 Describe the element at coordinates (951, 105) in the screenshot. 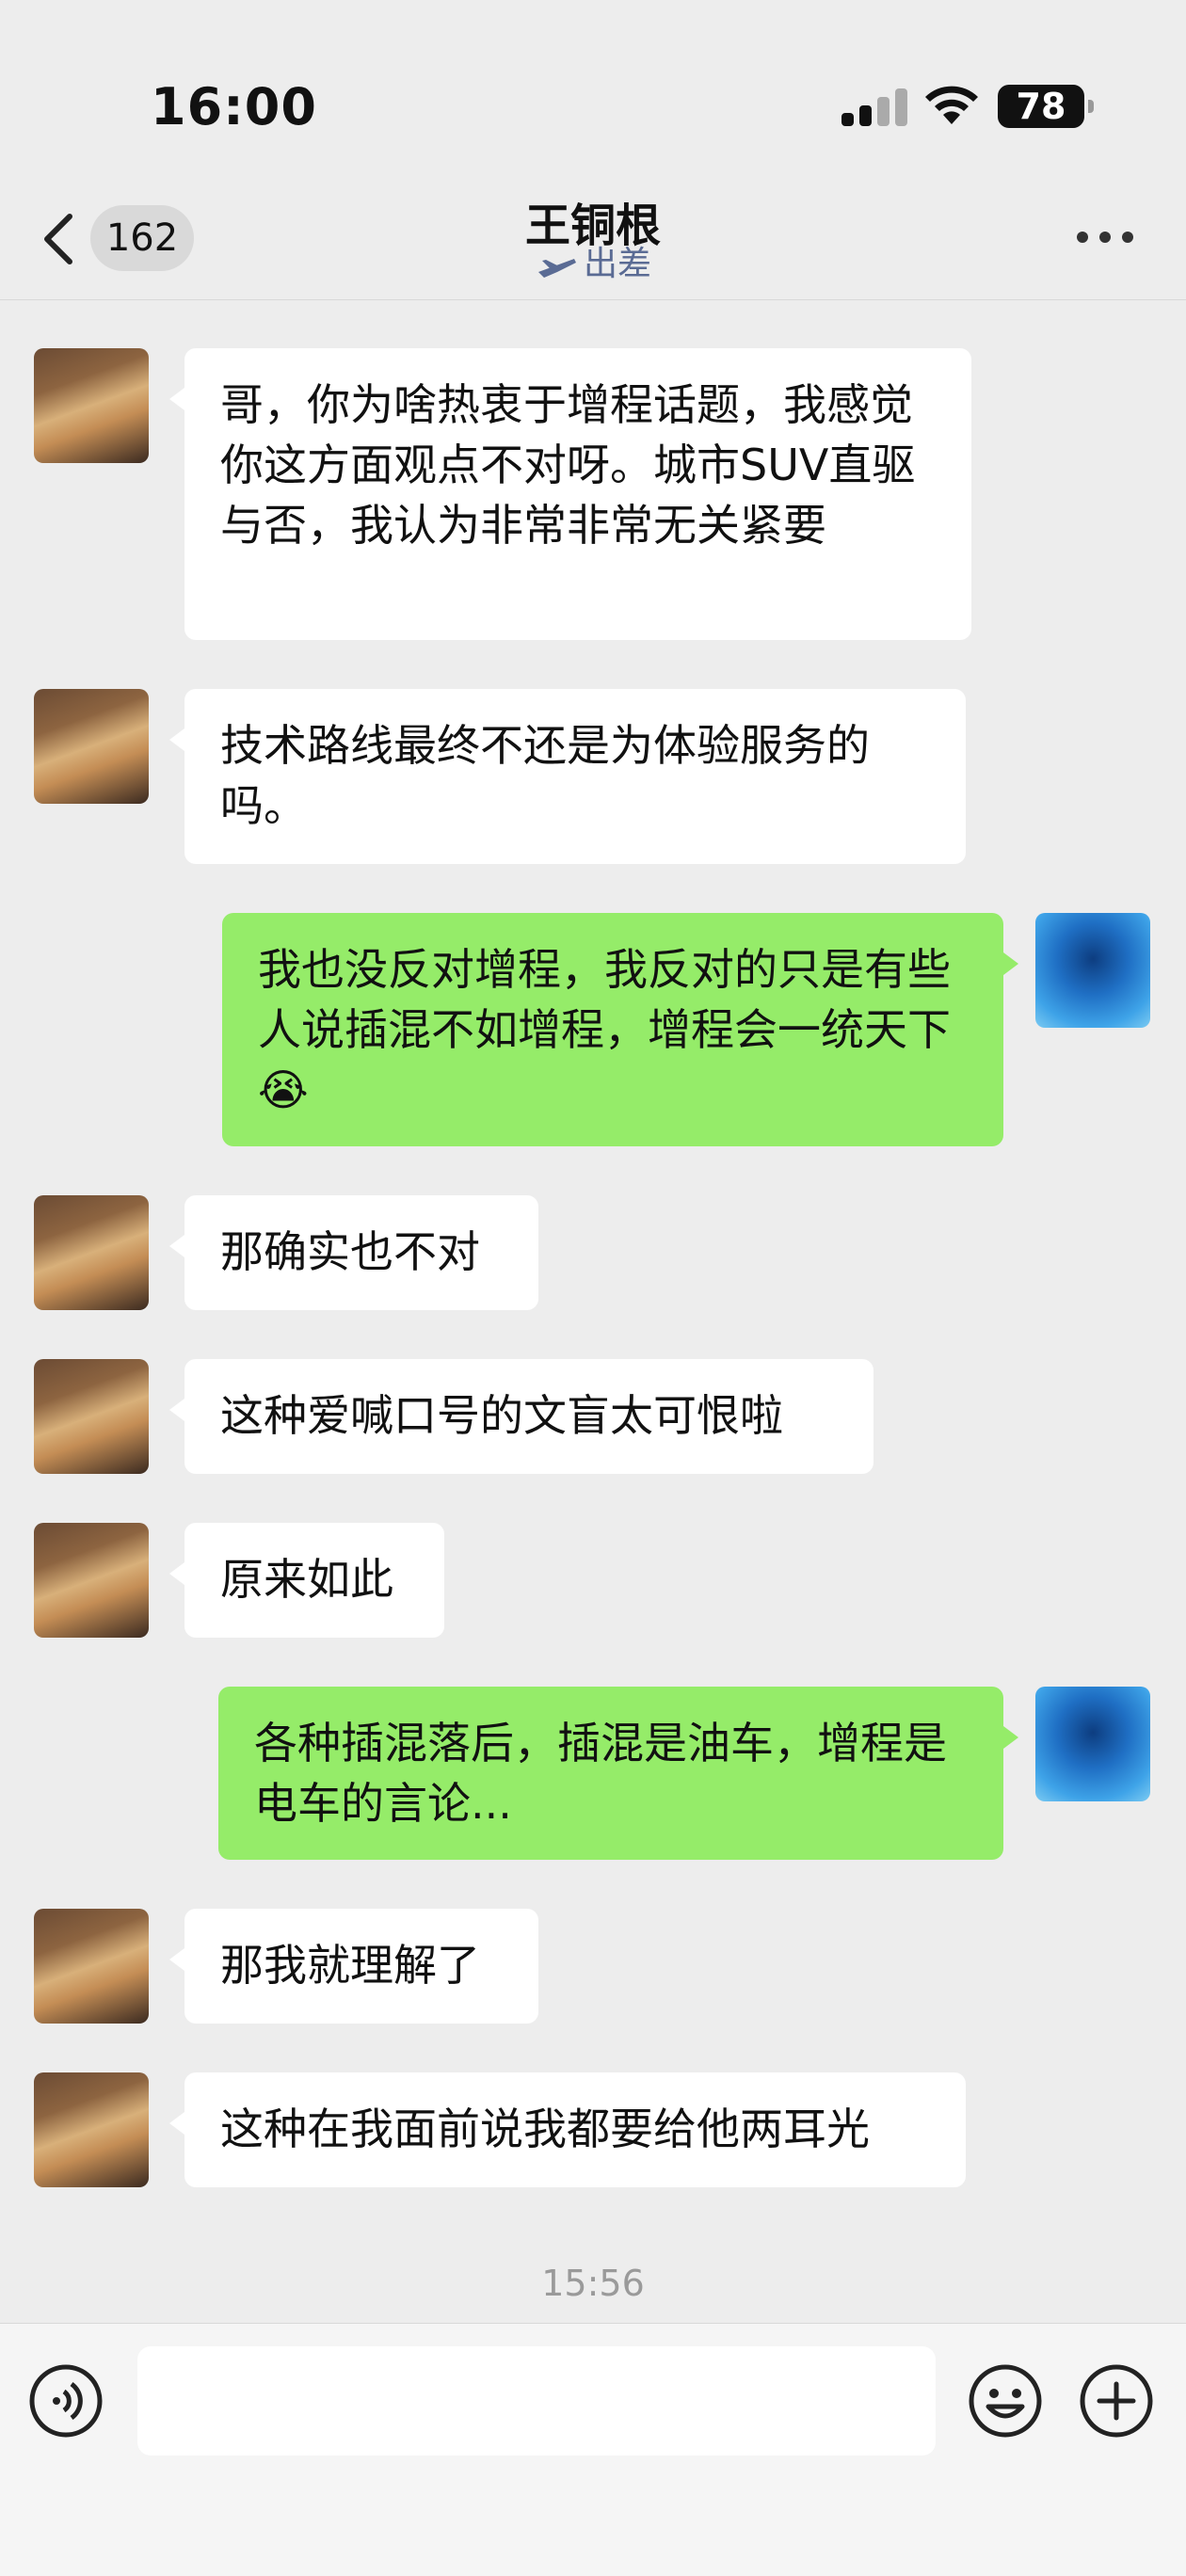

I see `wifi-icon` at that location.